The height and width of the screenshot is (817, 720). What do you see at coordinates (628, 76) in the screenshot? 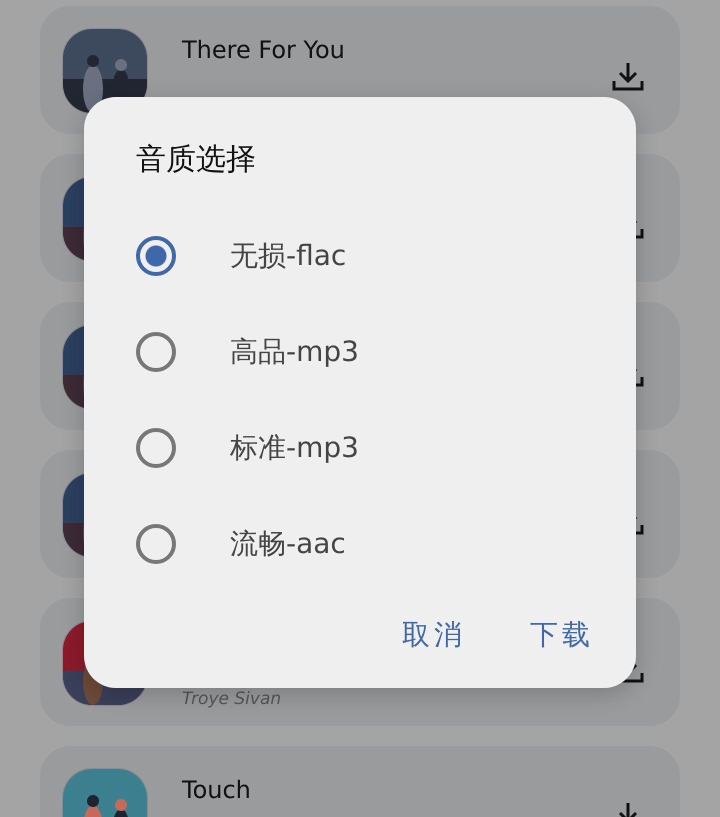
I see `download-icon` at bounding box center [628, 76].